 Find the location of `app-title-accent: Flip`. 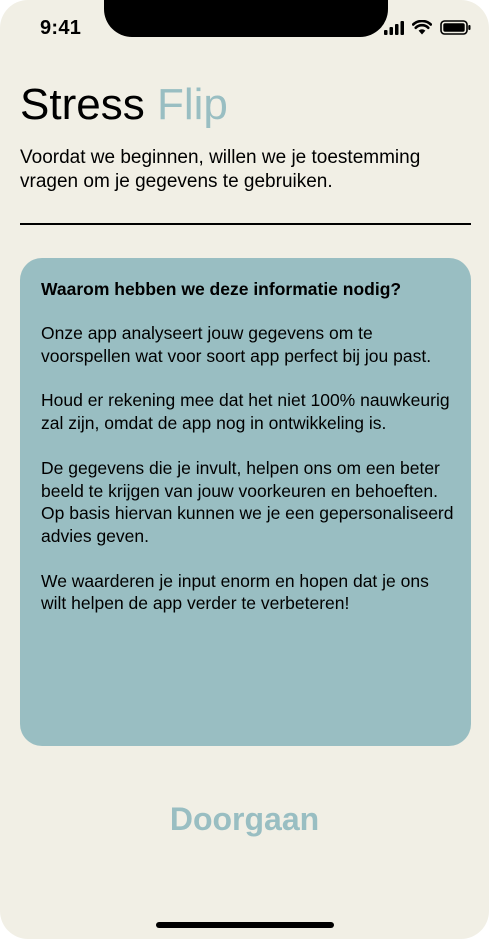

app-title-accent: Flip is located at coordinates (192, 104).